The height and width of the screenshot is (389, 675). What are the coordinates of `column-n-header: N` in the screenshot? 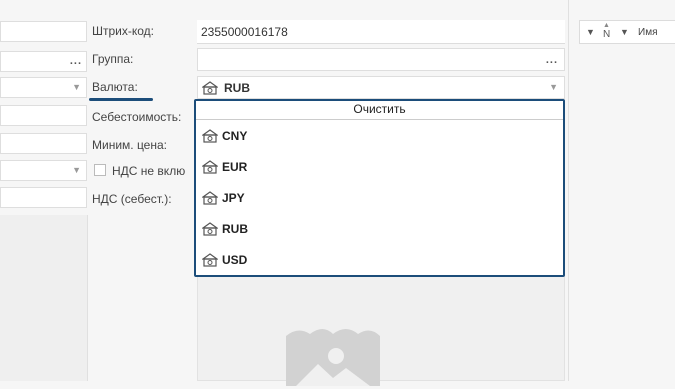 It's located at (606, 34).